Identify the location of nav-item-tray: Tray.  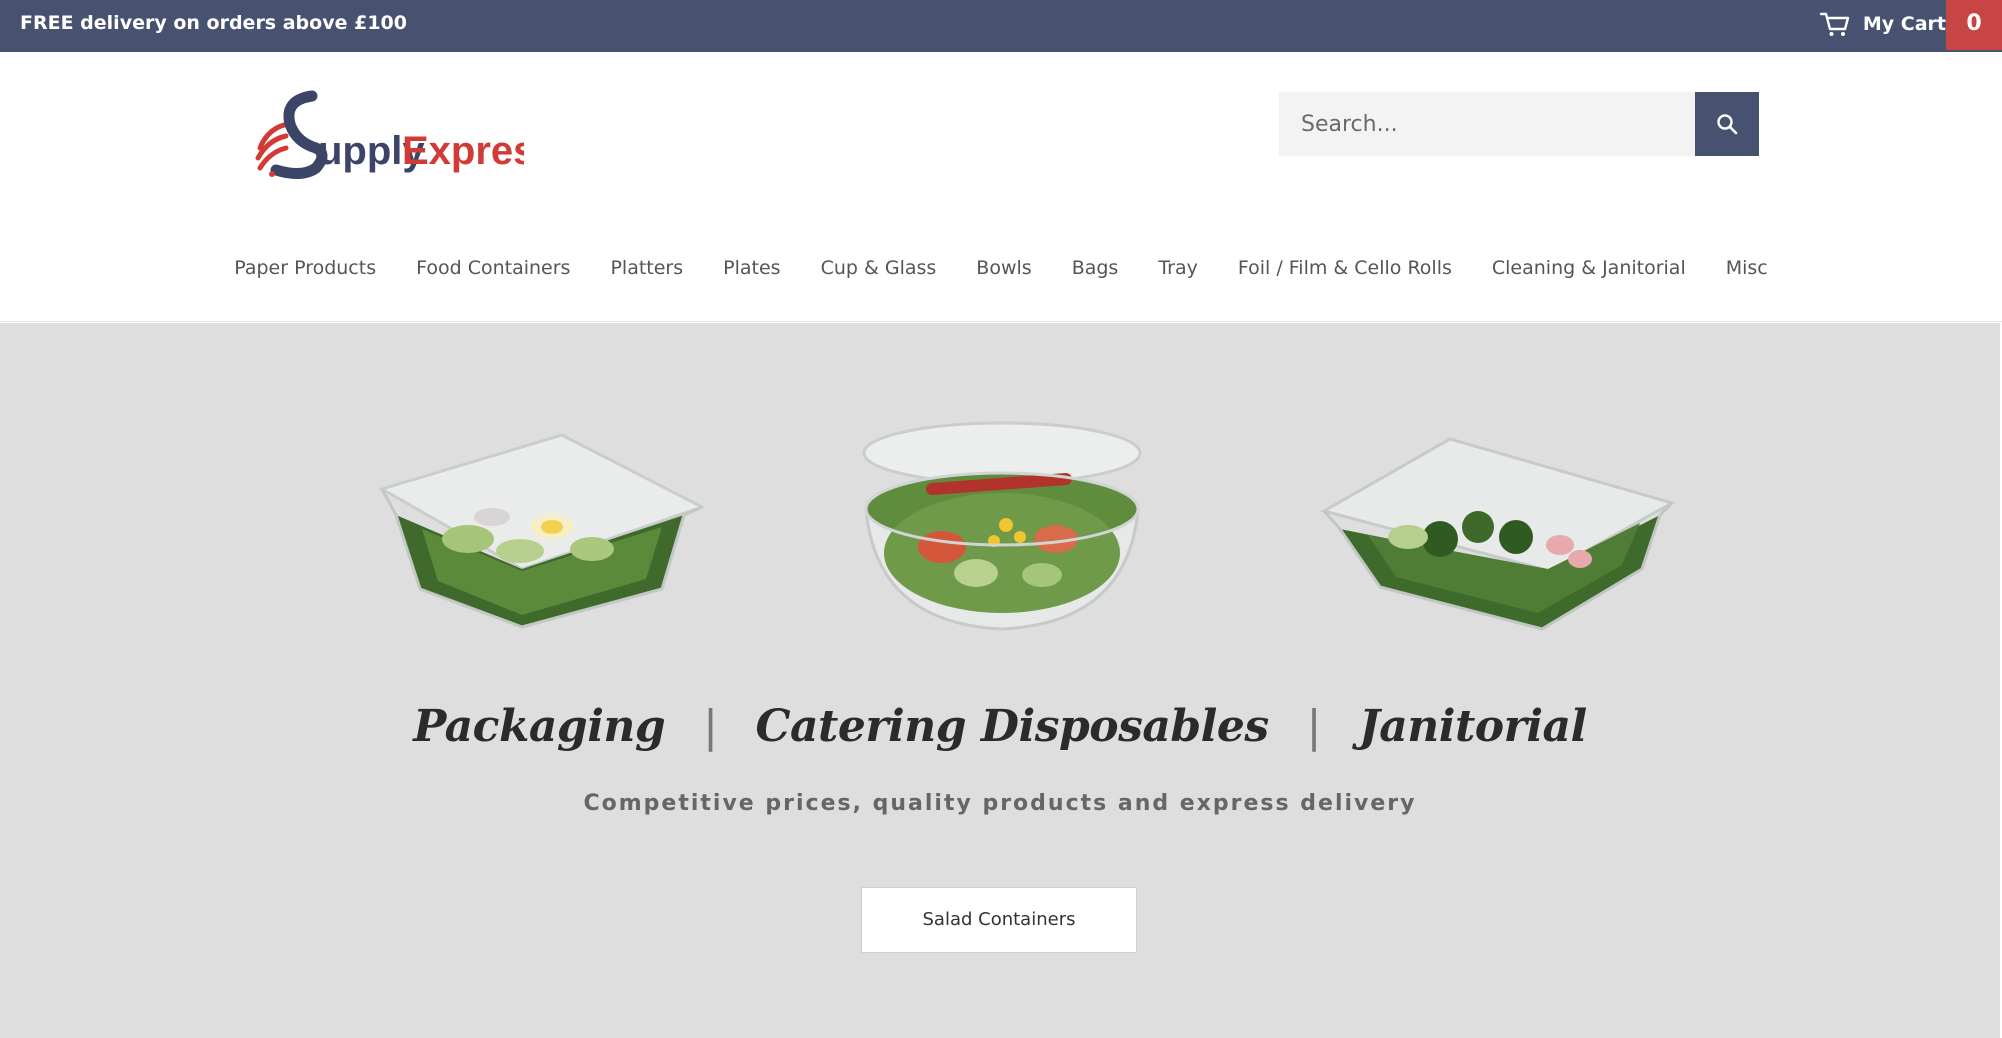
(1178, 268).